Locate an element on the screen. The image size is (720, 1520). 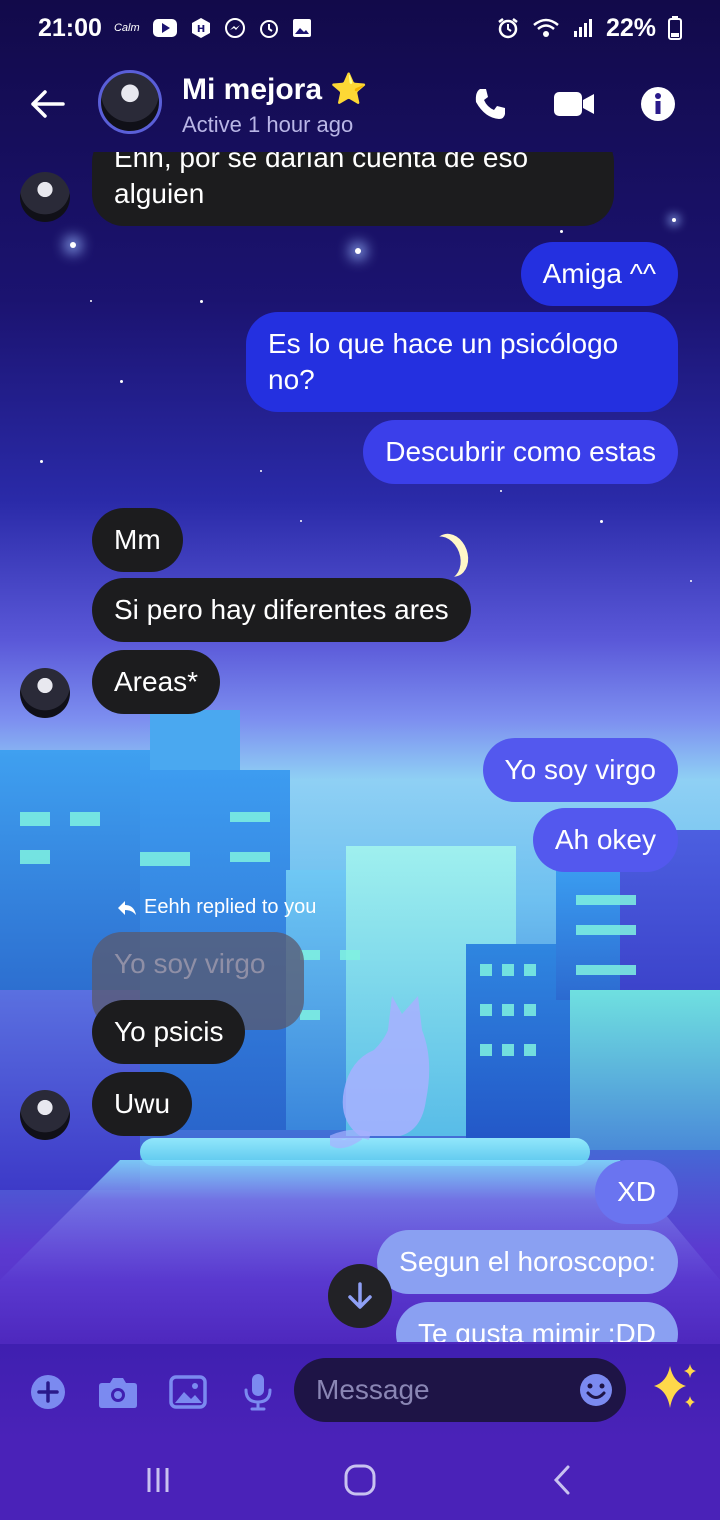
recent-apps-button is located at coordinates (158, 1480).